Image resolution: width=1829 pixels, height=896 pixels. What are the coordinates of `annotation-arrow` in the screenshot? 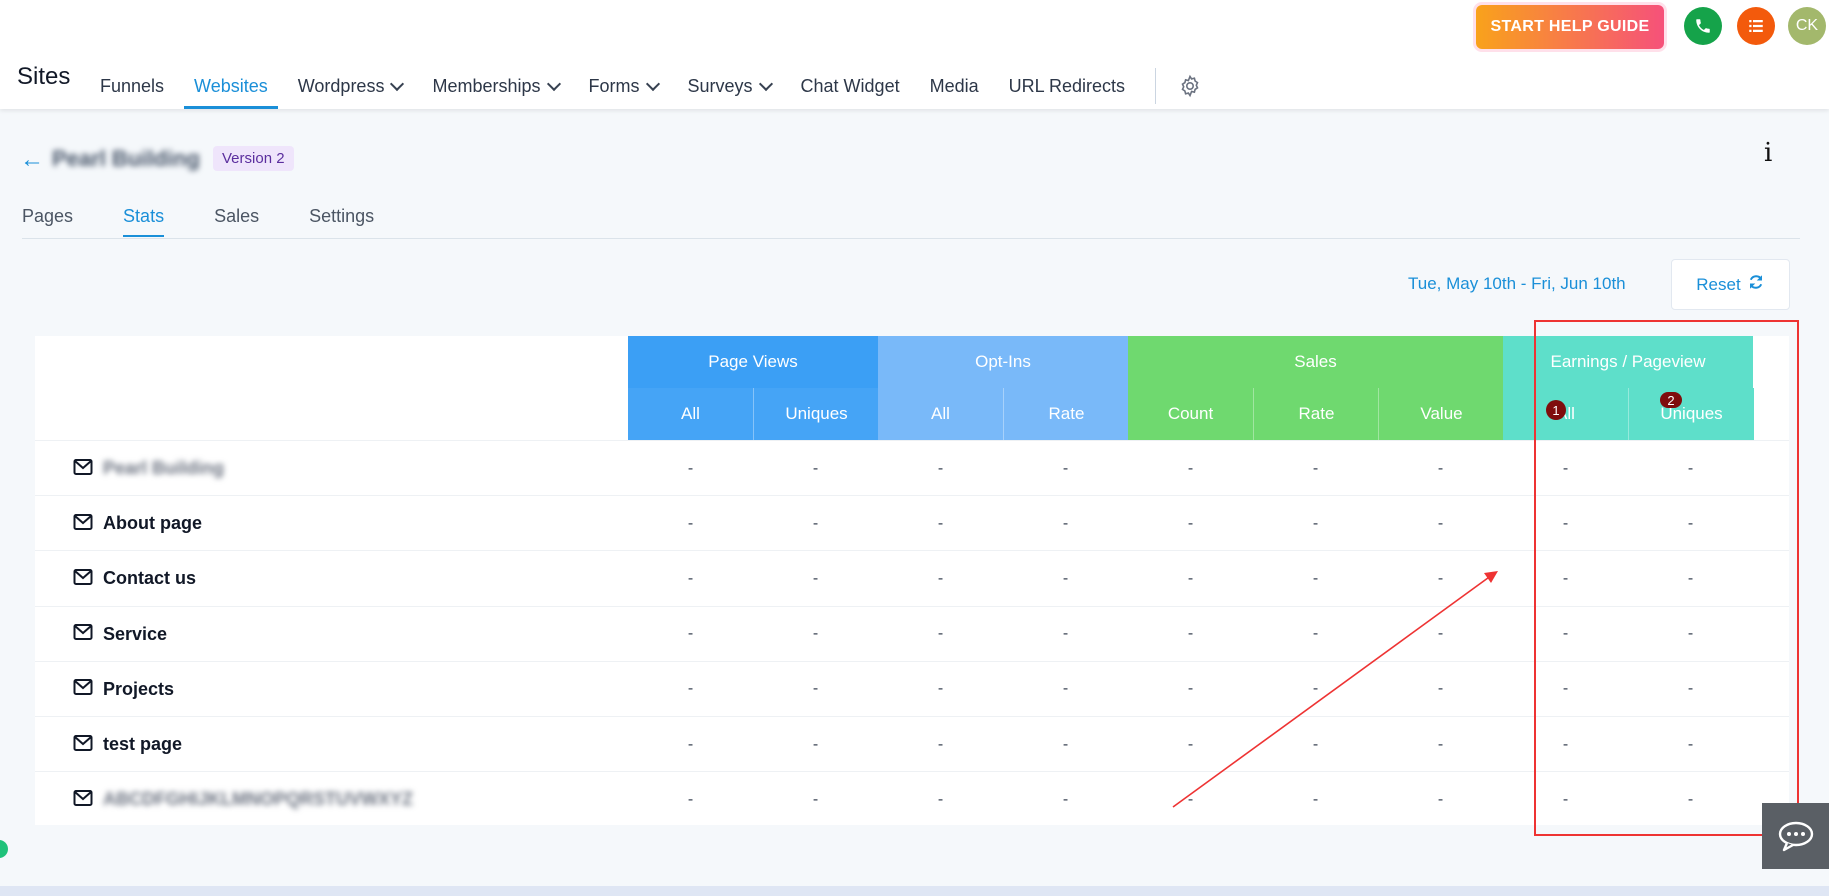 It's located at (1335, 689).